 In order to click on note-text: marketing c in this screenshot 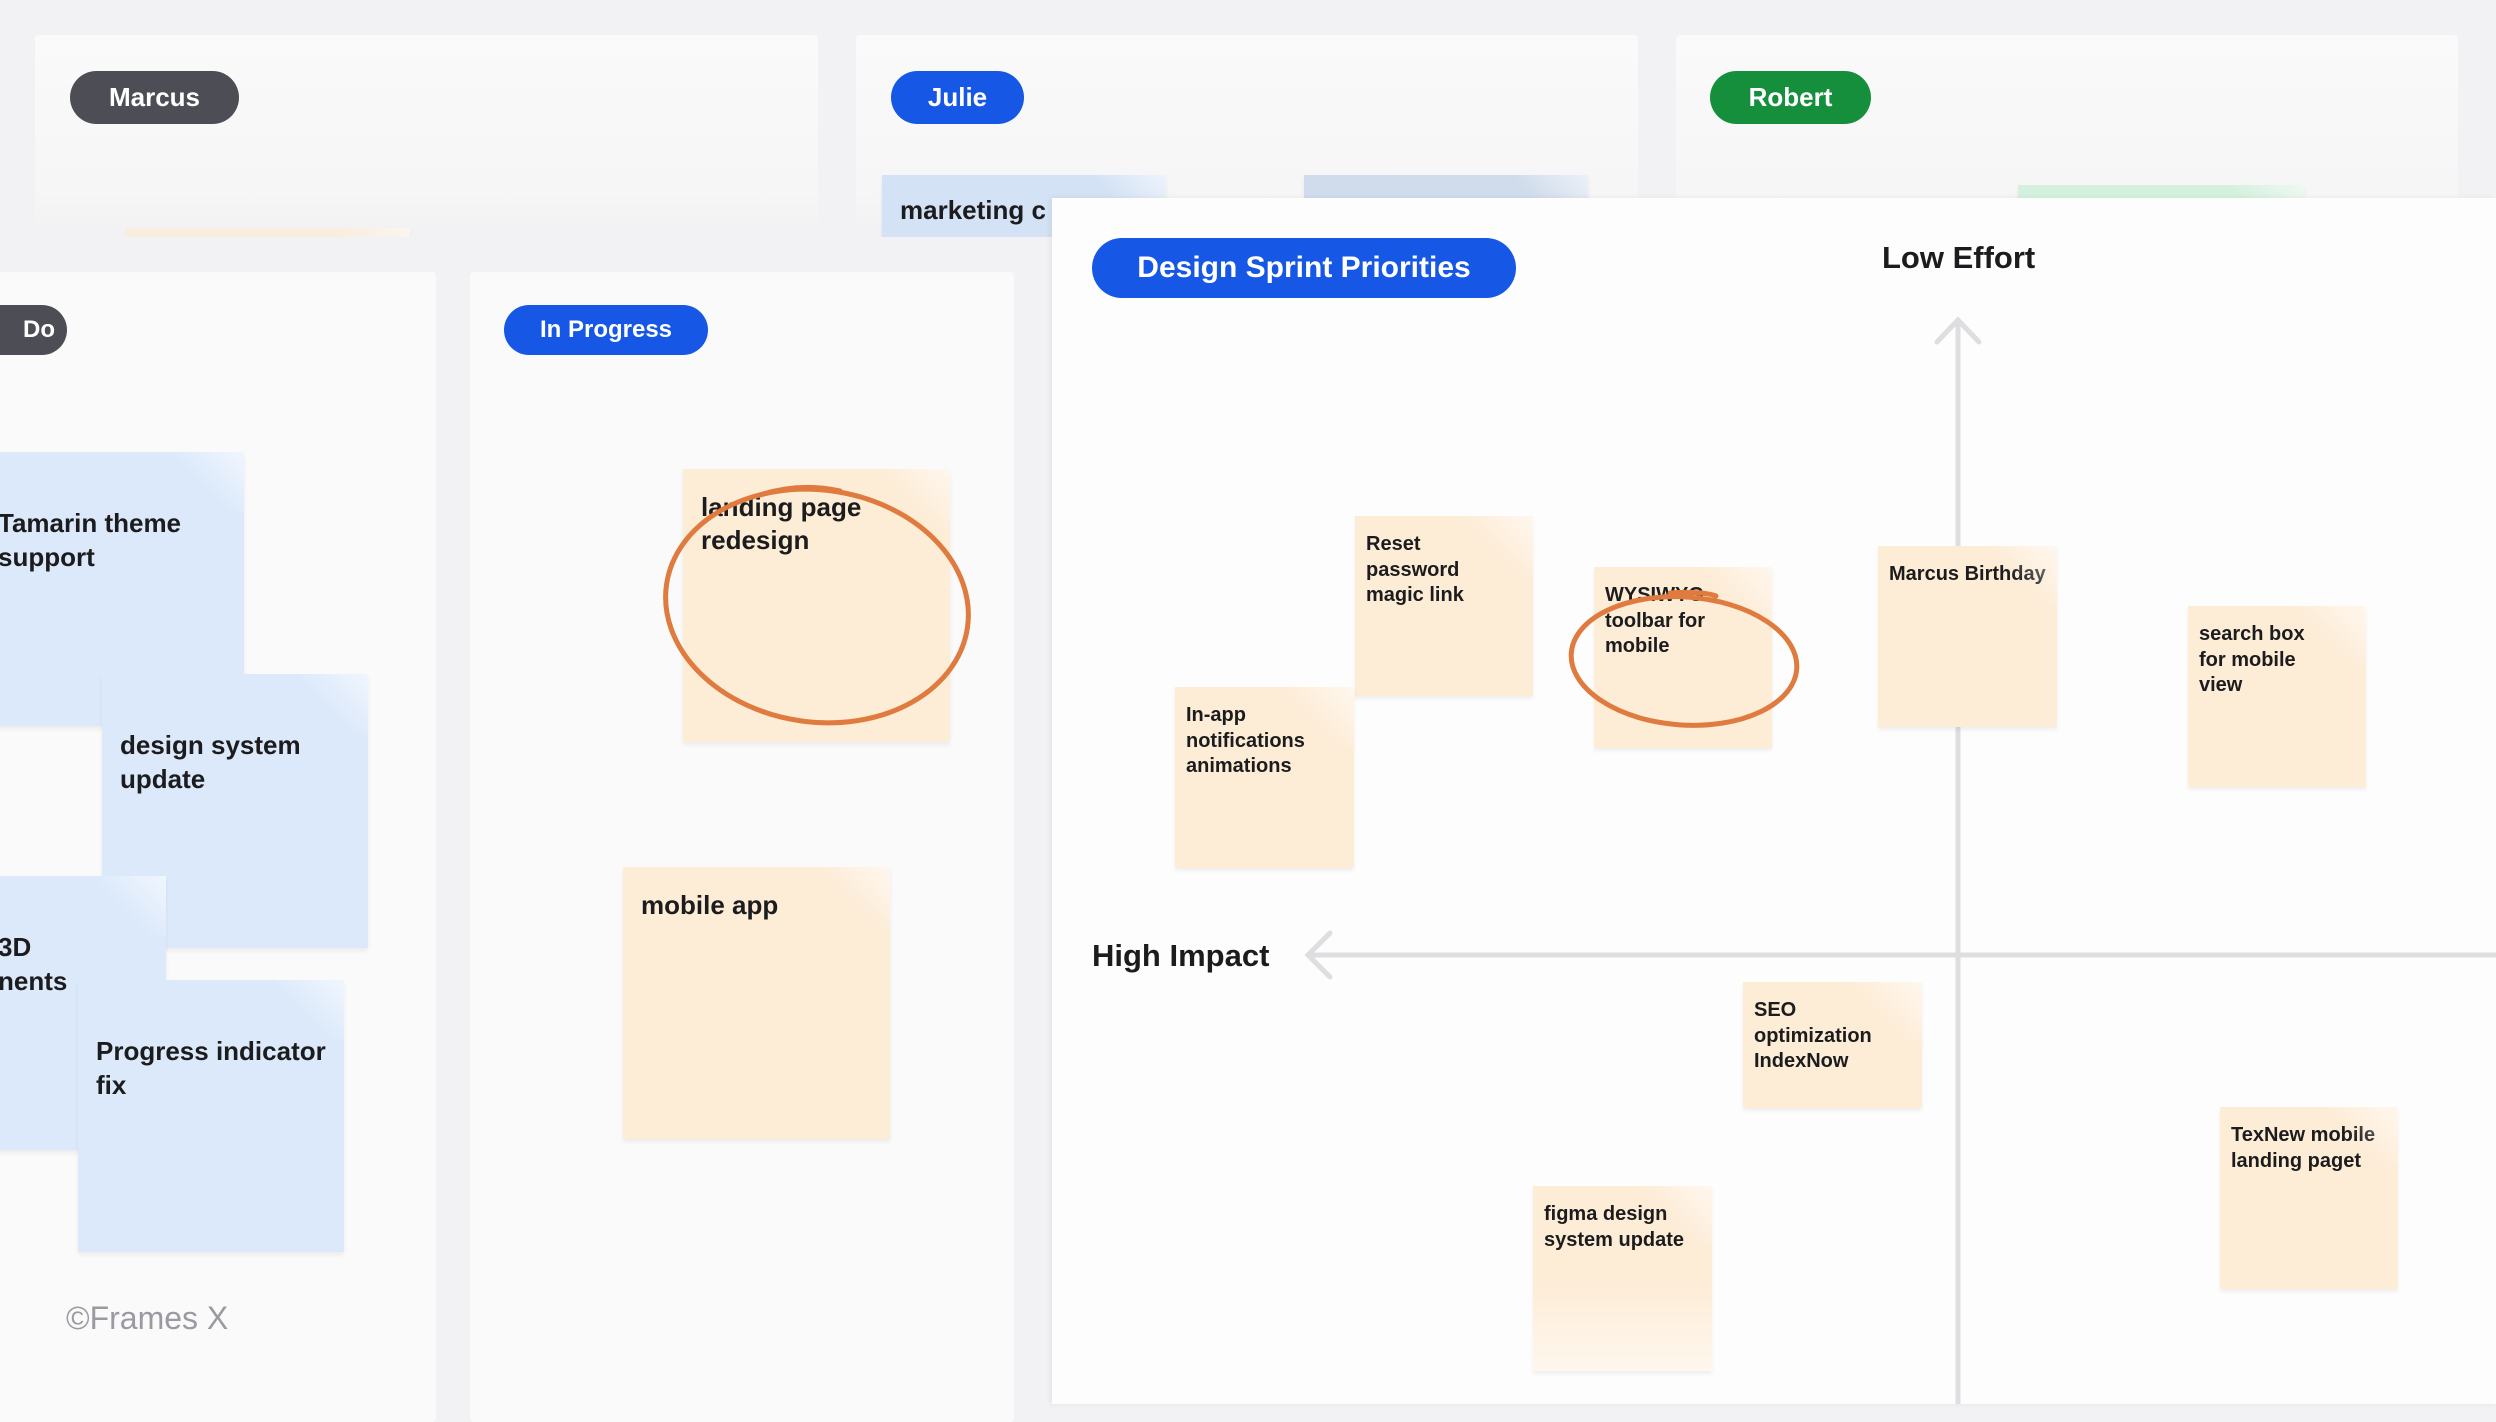, I will do `click(973, 210)`.